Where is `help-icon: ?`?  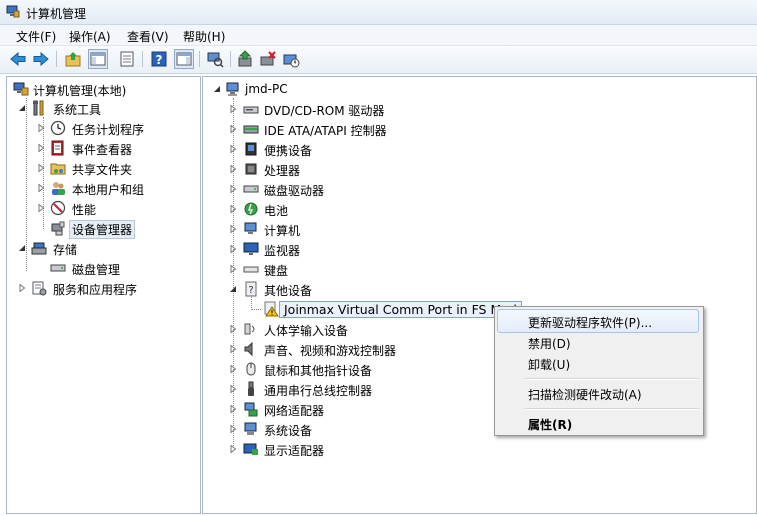 help-icon: ? is located at coordinates (159, 59).